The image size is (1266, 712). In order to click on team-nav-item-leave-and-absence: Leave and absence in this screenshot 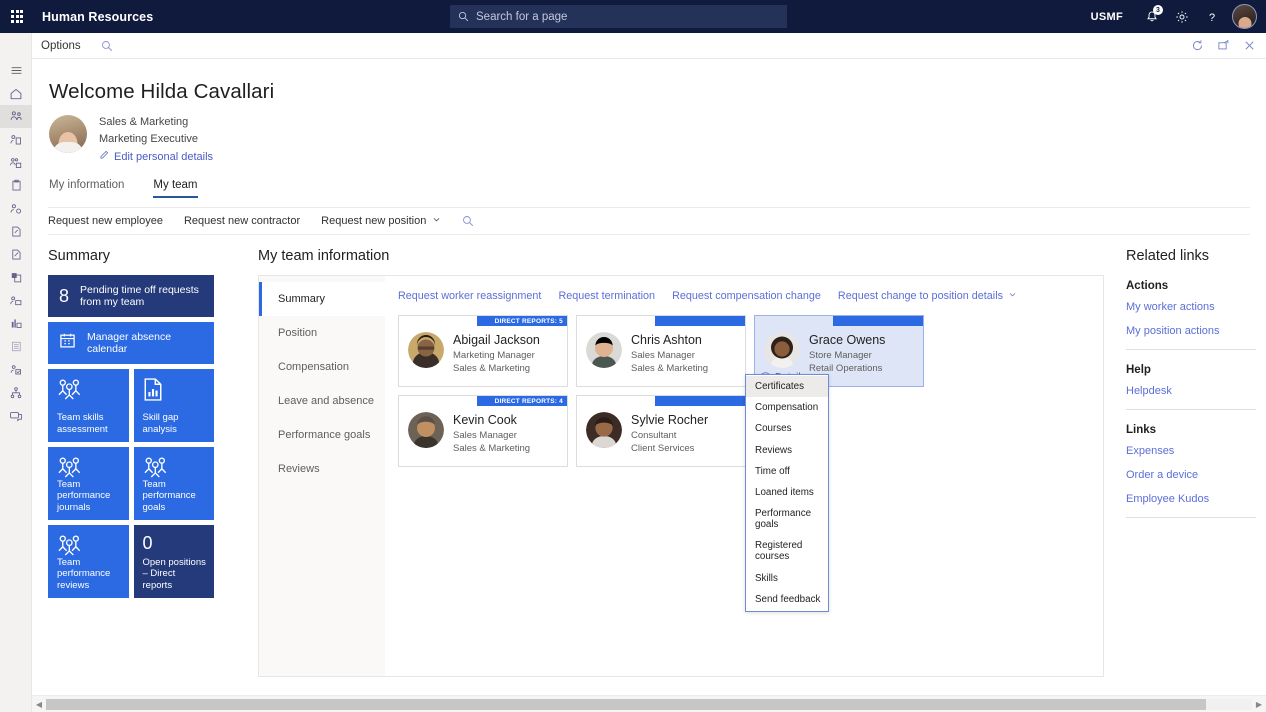, I will do `click(322, 401)`.